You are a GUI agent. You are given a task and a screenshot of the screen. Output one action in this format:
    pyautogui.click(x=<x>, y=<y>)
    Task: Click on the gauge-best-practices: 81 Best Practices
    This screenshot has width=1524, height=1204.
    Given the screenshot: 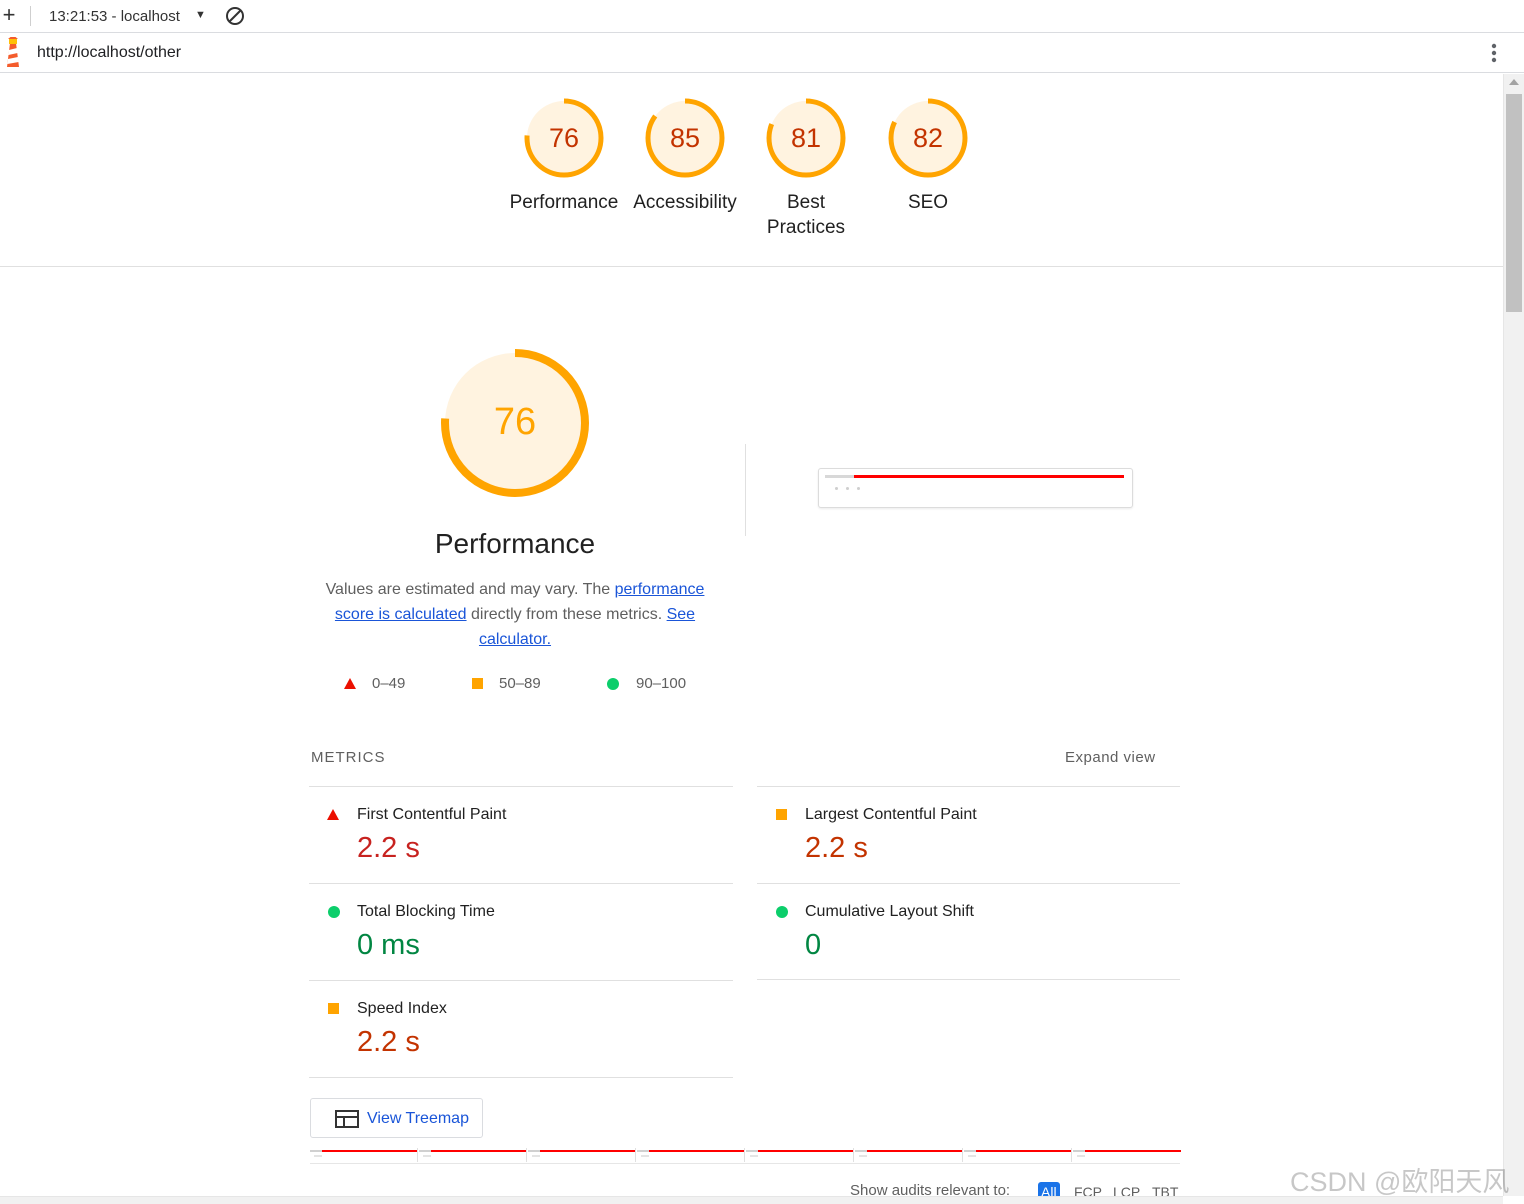 What is the action you would take?
    pyautogui.click(x=806, y=168)
    